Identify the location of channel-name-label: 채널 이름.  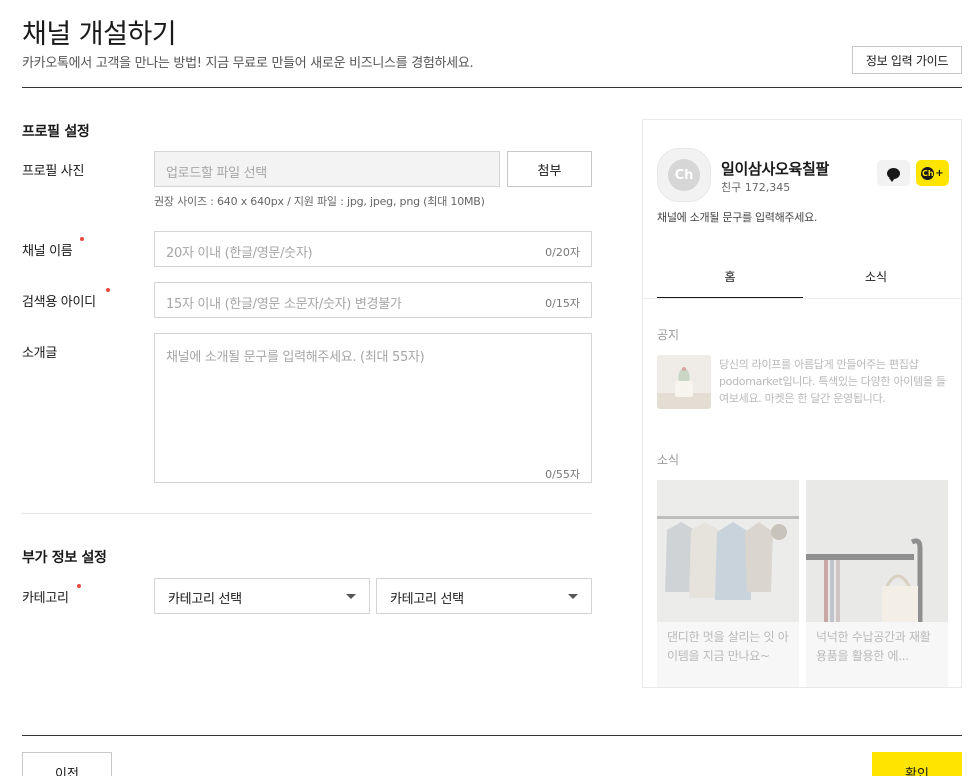
(47, 251).